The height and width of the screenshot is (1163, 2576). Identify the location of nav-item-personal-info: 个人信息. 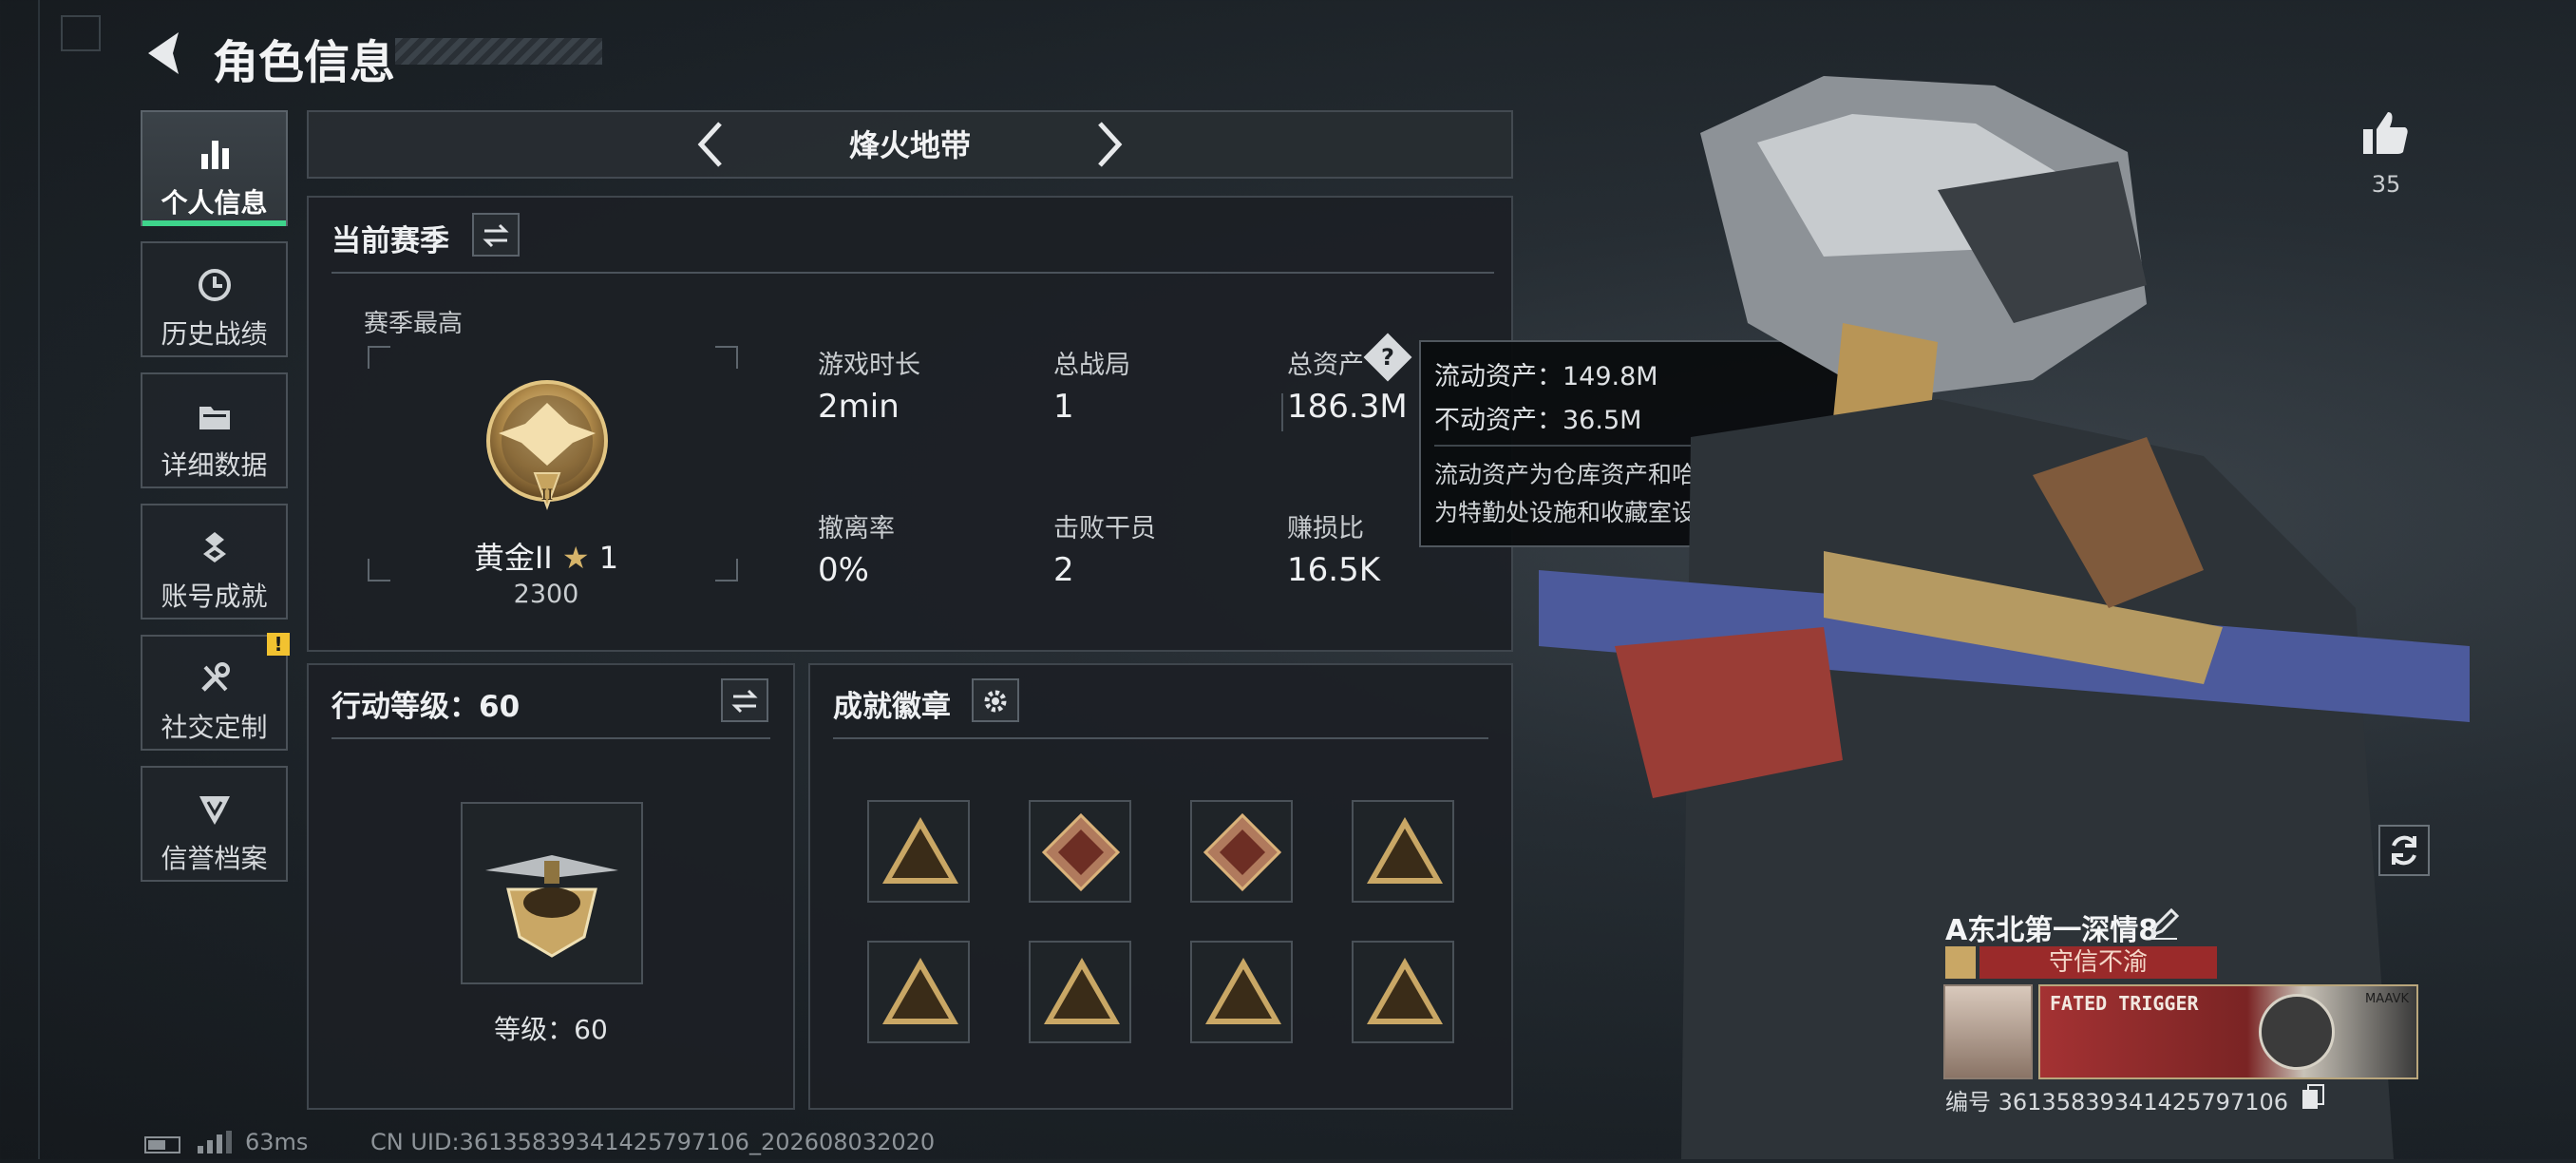
(214, 168).